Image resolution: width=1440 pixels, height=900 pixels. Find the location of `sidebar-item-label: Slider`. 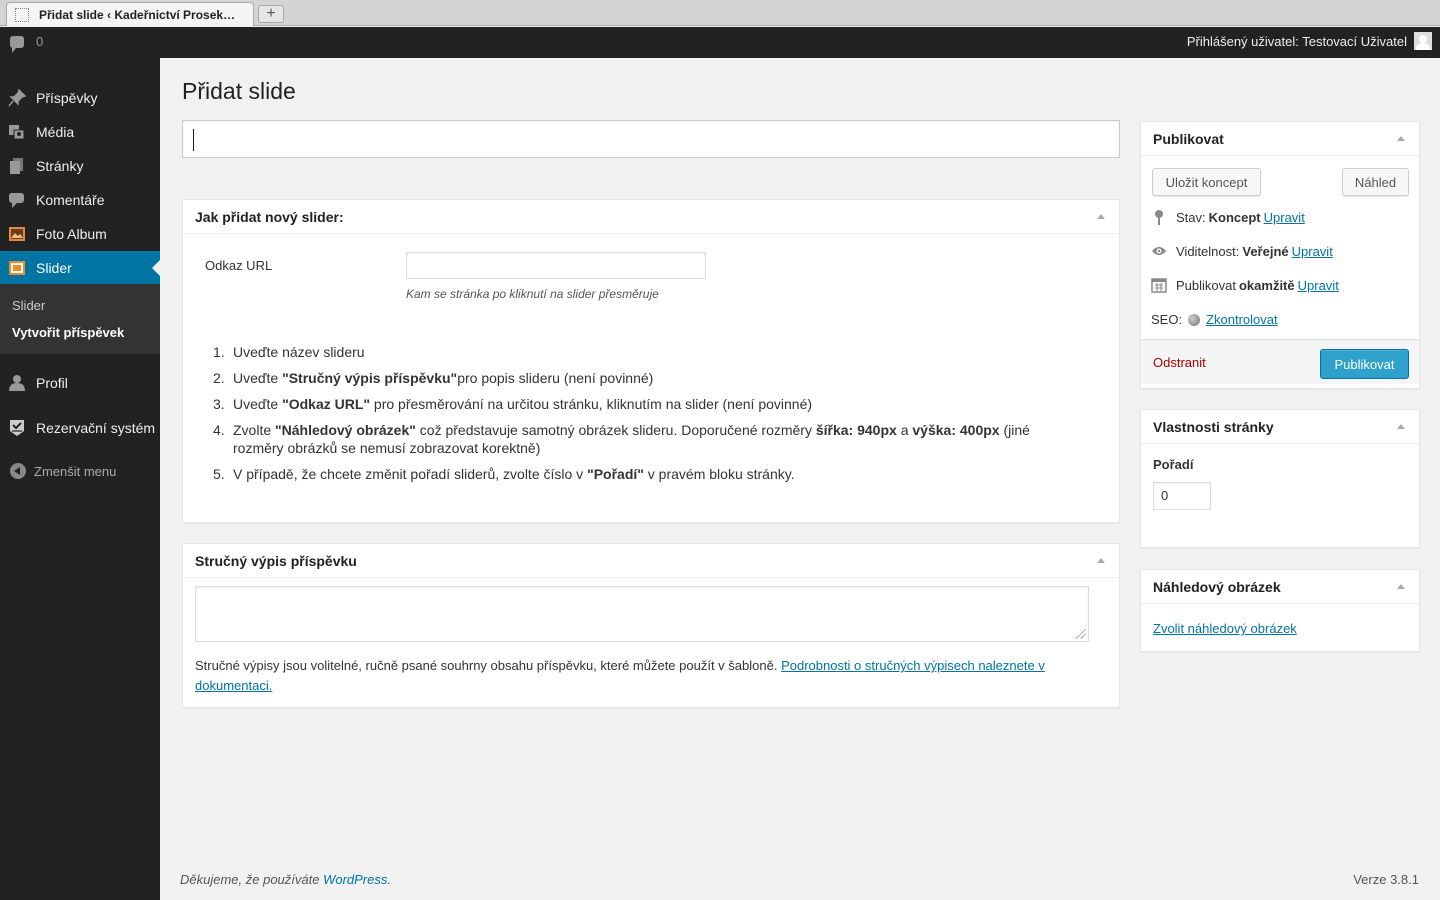

sidebar-item-label: Slider is located at coordinates (54, 268).